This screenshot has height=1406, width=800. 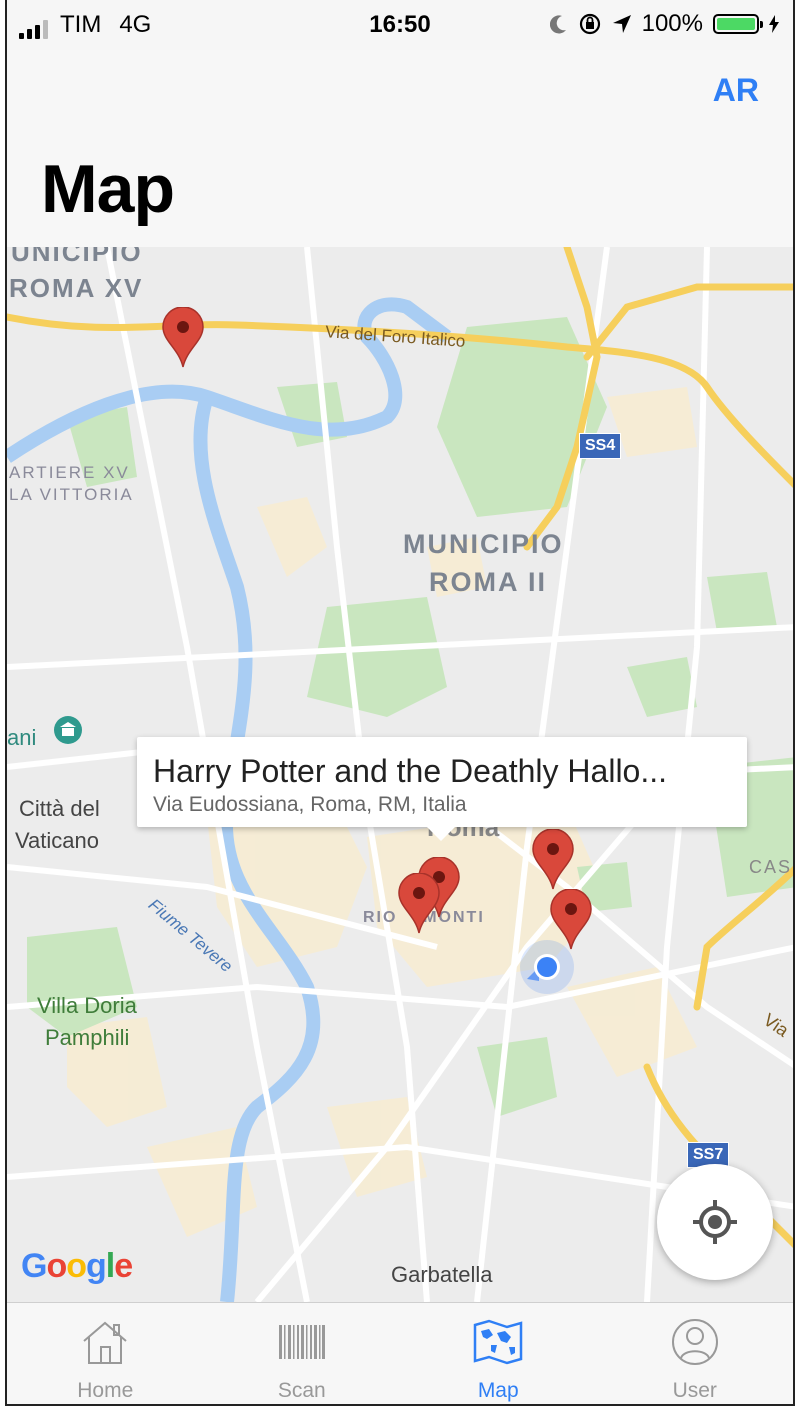 I want to click on map-label-municipio-ii: MUNICIPIO, so click(x=483, y=544).